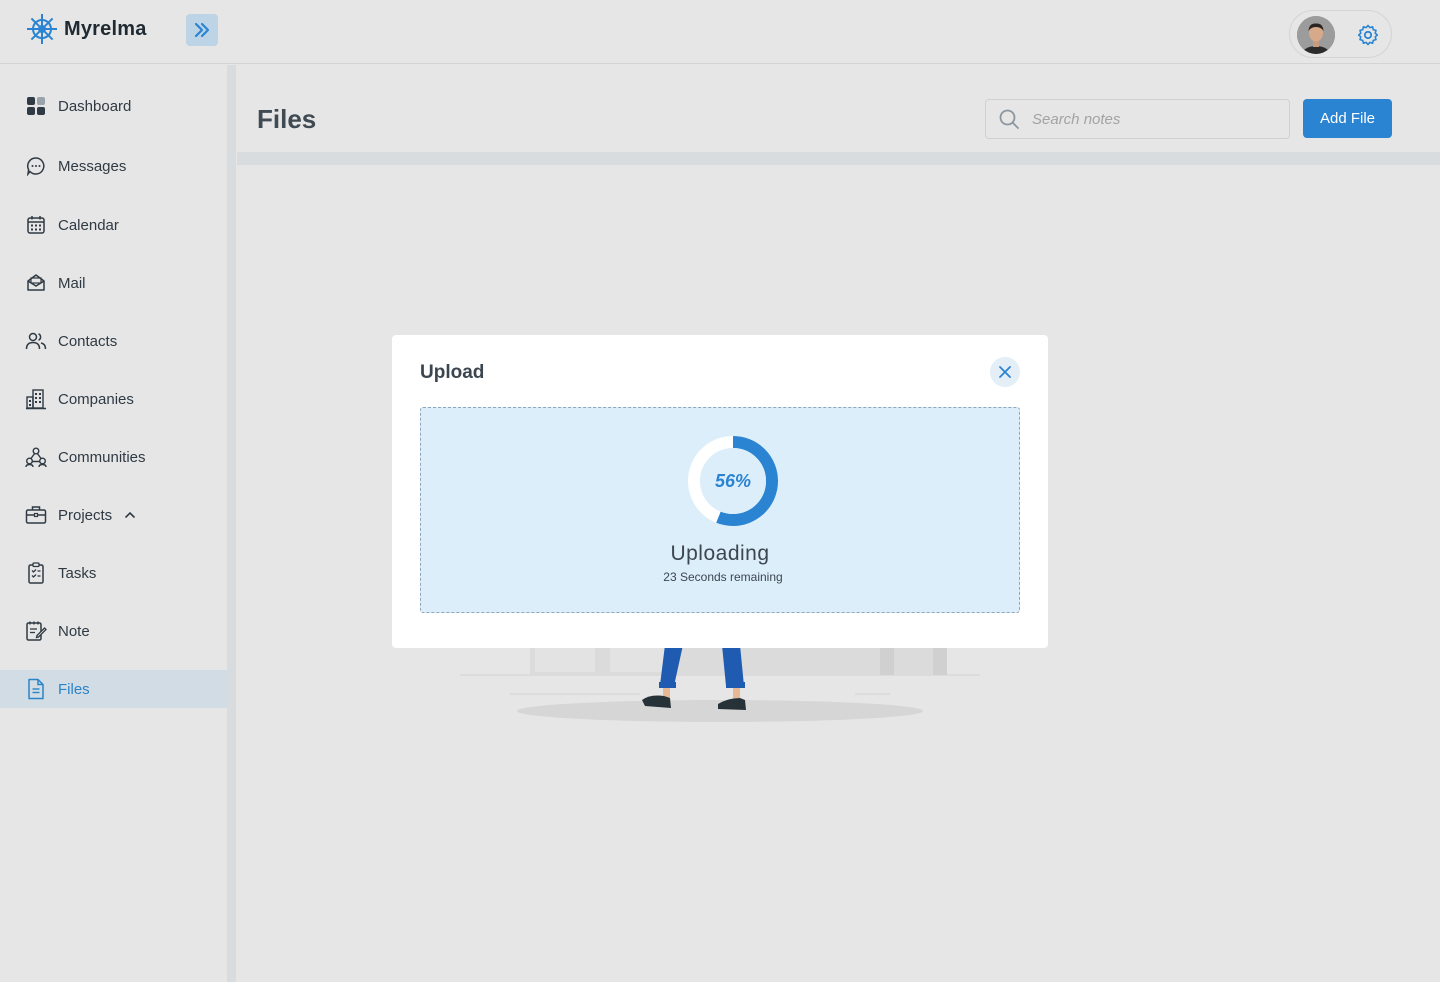 This screenshot has height=982, width=1440. I want to click on double-chevron-right-icon, so click(202, 30).